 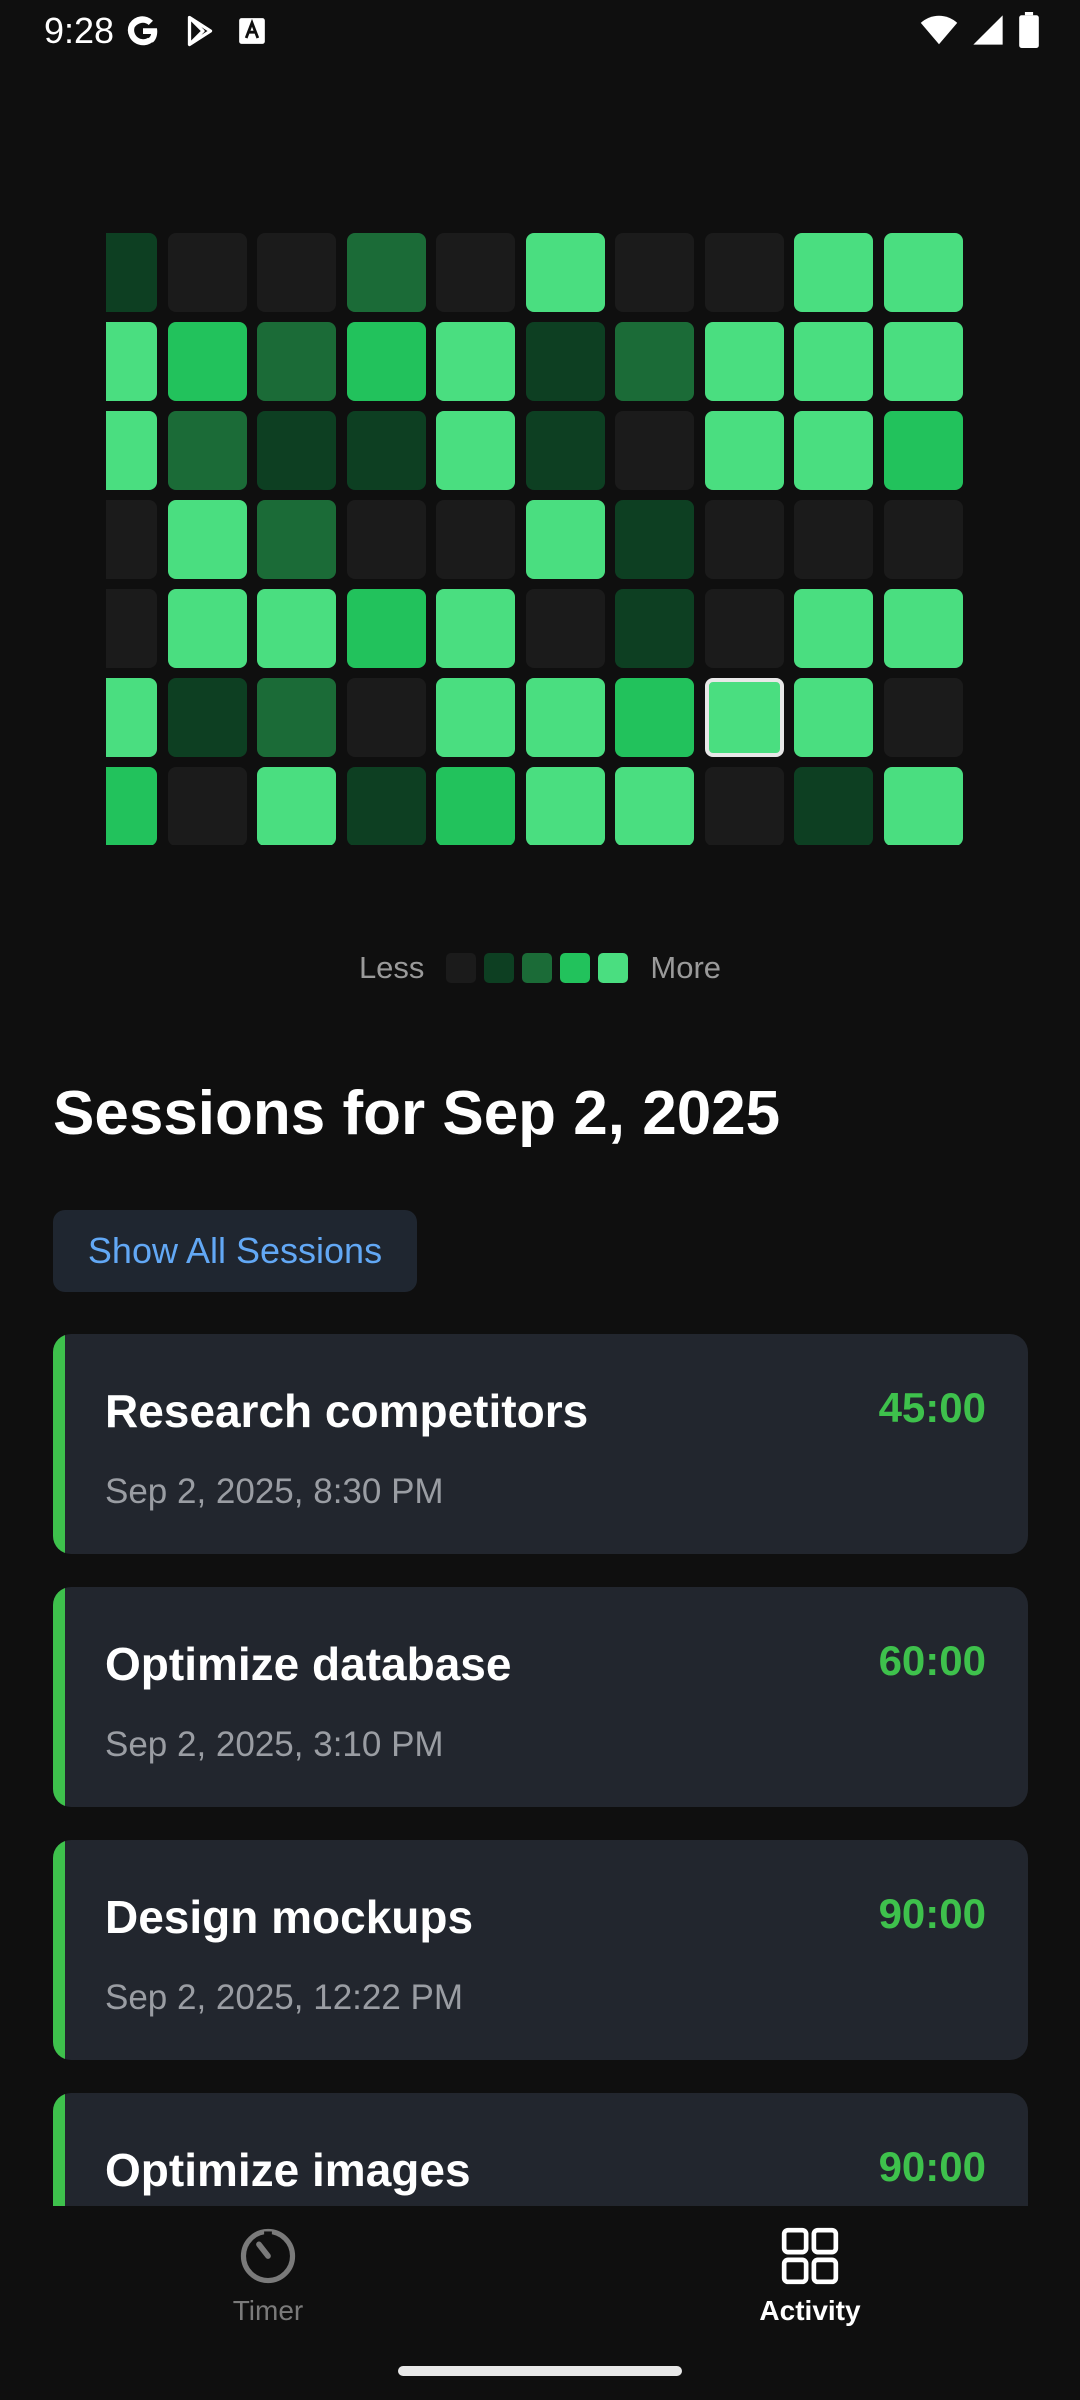 I want to click on nav-activity-label: Activity, so click(x=810, y=2310).